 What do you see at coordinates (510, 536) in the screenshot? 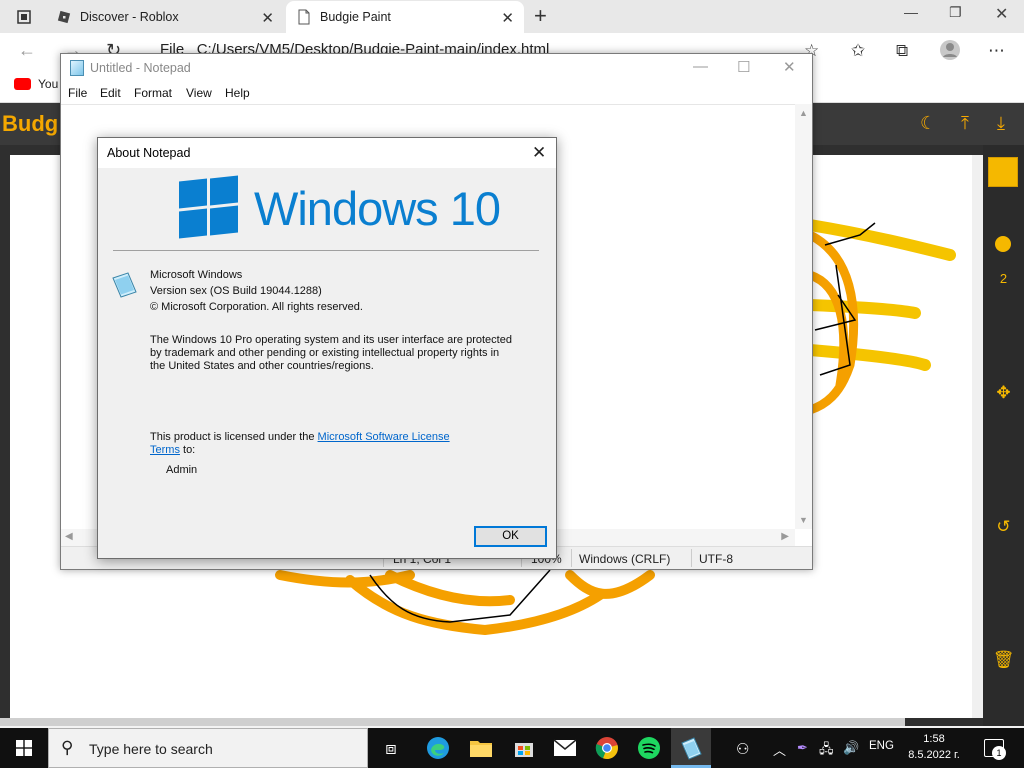
I see `ok-button: OK` at bounding box center [510, 536].